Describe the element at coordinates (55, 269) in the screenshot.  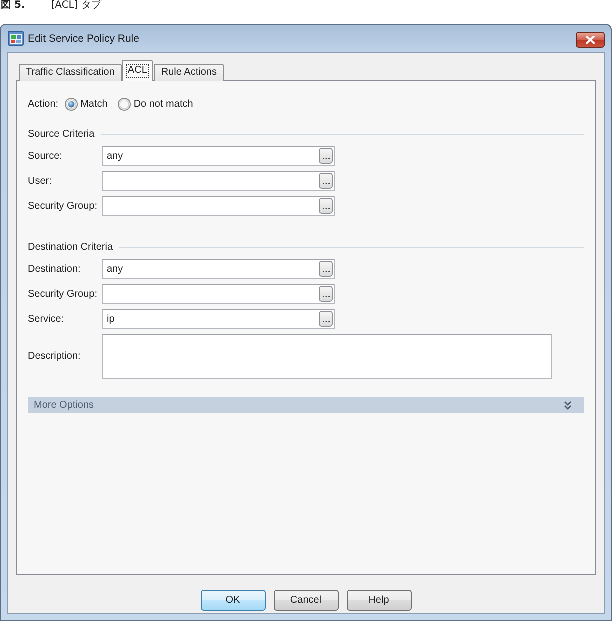
I see `field-label: Destination:` at that location.